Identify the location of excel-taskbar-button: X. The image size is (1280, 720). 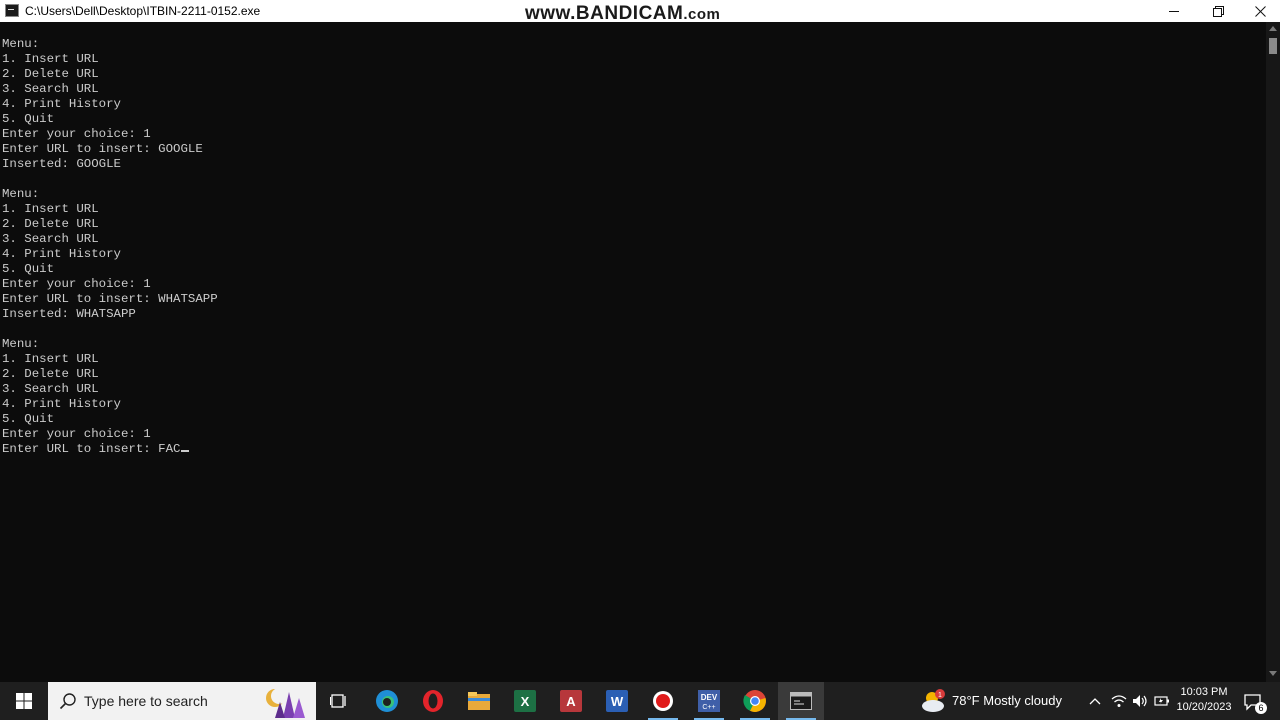
(525, 701).